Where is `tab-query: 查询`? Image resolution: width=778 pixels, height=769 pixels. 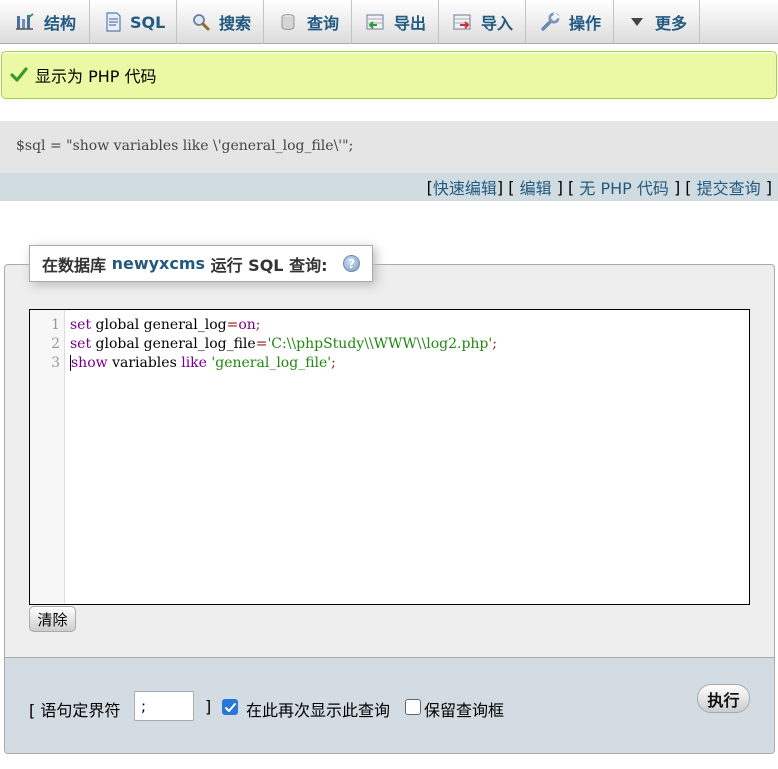
tab-query: 查询 is located at coordinates (308, 22).